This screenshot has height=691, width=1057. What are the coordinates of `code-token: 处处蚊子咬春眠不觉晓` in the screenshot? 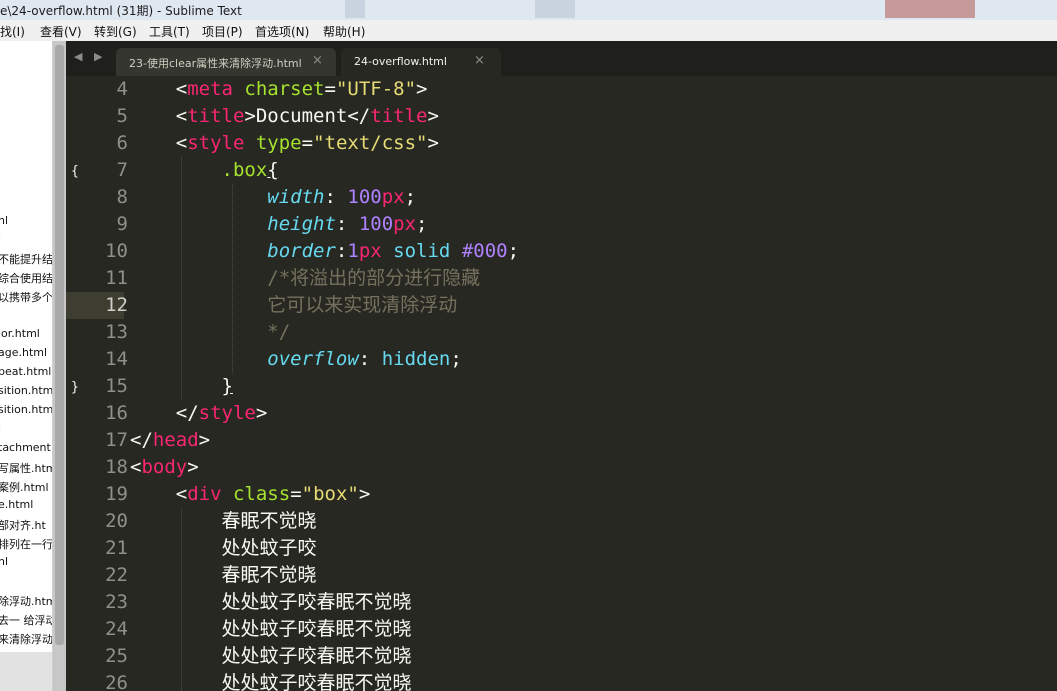 It's located at (271, 629).